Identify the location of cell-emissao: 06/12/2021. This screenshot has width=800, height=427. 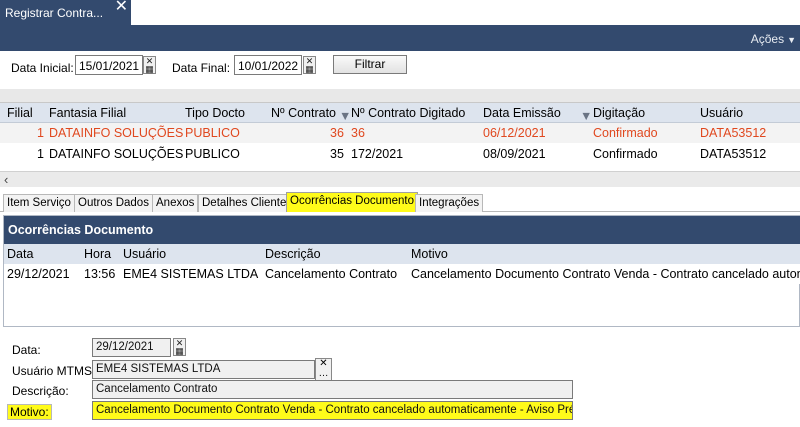
(514, 133).